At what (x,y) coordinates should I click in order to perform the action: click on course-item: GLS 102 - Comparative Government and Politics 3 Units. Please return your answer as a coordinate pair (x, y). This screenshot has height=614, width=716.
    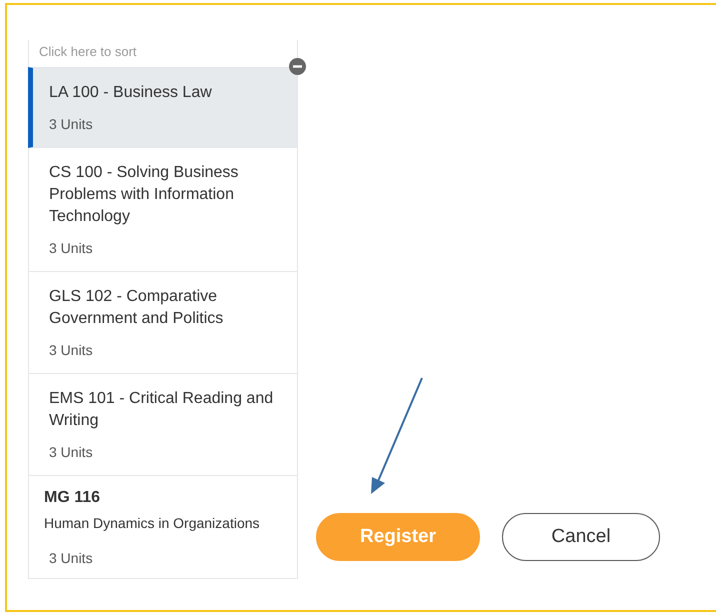
    Looking at the image, I should click on (163, 323).